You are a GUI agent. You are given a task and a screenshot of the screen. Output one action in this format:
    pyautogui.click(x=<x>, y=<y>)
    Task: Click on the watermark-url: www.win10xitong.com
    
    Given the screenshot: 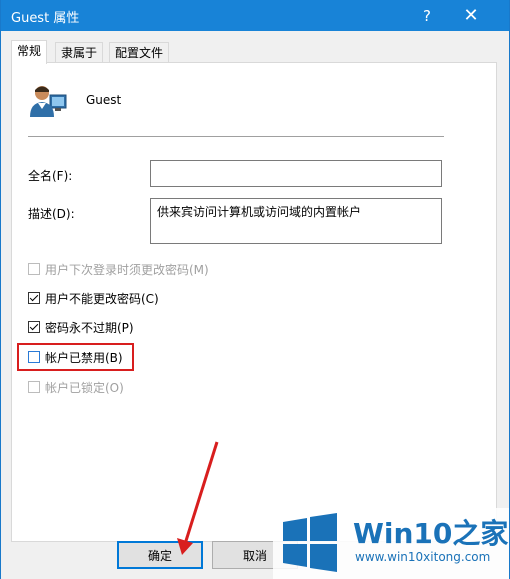 What is the action you would take?
    pyautogui.click(x=423, y=557)
    